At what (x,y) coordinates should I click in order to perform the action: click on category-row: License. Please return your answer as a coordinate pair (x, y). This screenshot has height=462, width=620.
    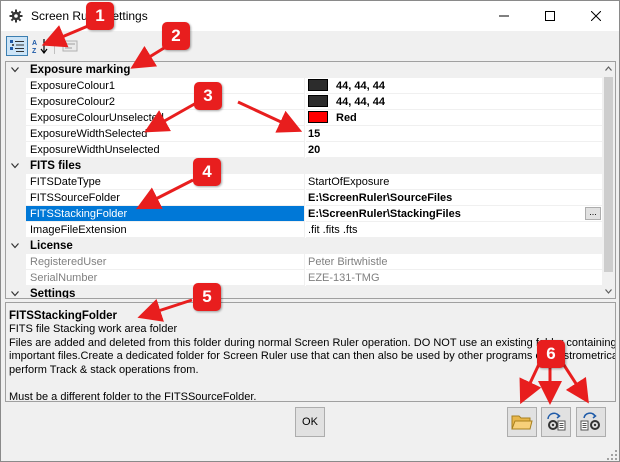
    Looking at the image, I should click on (304, 246).